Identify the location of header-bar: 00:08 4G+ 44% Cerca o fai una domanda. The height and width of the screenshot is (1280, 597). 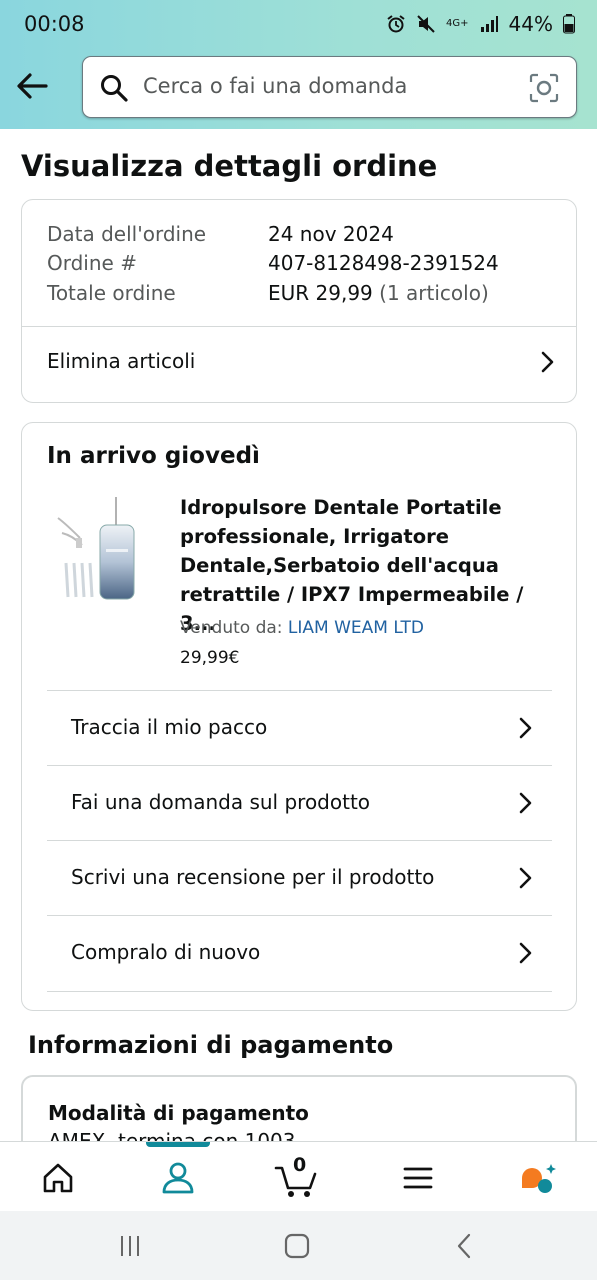
(298, 64).